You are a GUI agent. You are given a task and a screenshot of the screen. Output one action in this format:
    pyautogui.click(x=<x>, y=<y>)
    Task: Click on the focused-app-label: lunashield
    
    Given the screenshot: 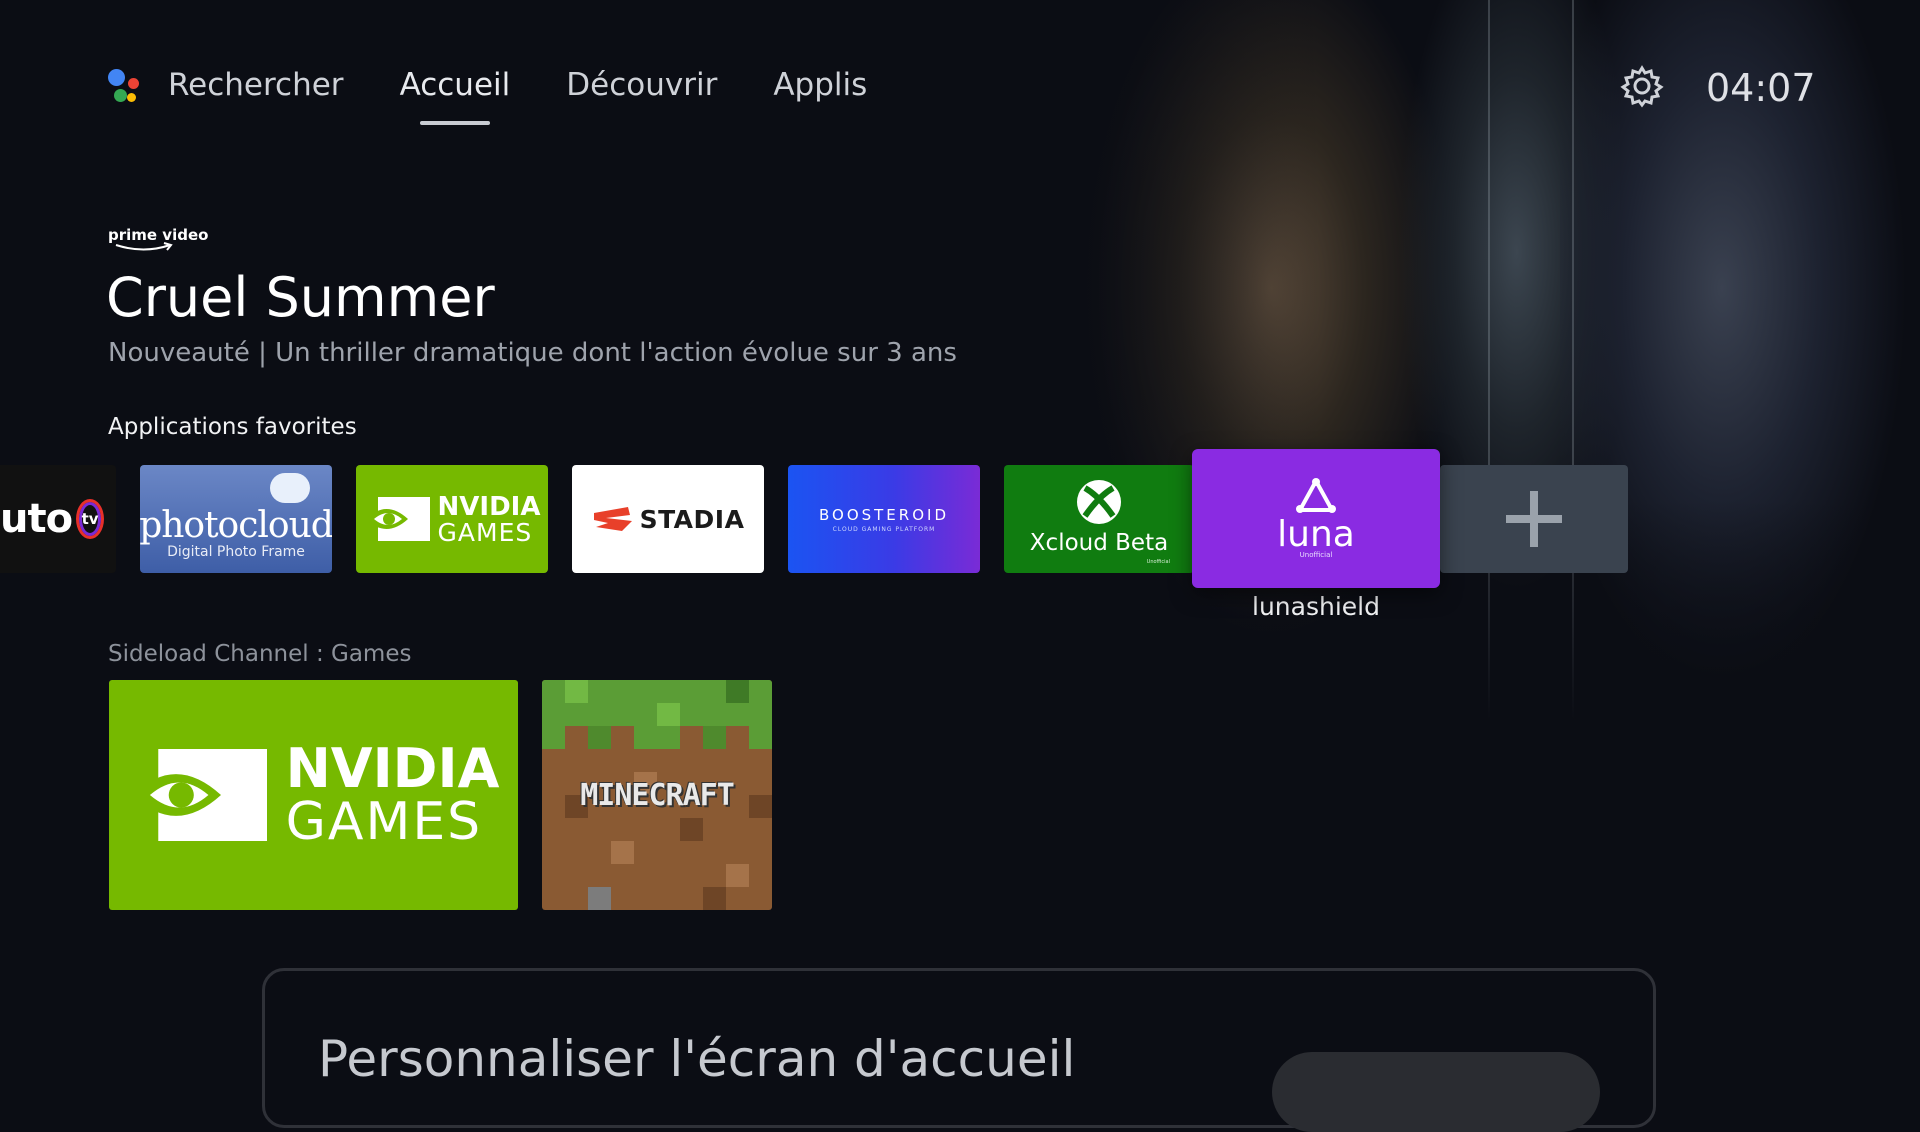 What is the action you would take?
    pyautogui.click(x=1316, y=606)
    